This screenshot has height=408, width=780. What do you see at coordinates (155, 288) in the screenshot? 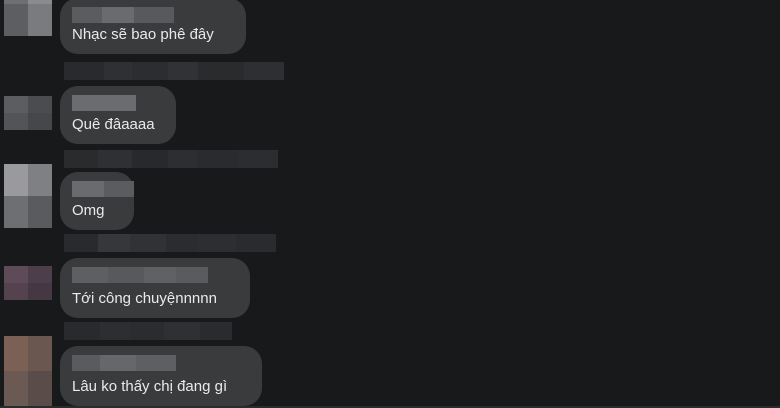
I see `comment-bubble: Tới công chuyệnnnnn` at bounding box center [155, 288].